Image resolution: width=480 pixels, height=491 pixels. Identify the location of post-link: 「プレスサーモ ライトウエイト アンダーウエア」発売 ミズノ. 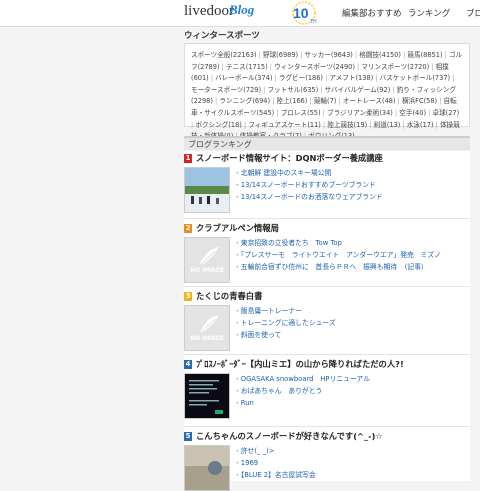
(337, 255).